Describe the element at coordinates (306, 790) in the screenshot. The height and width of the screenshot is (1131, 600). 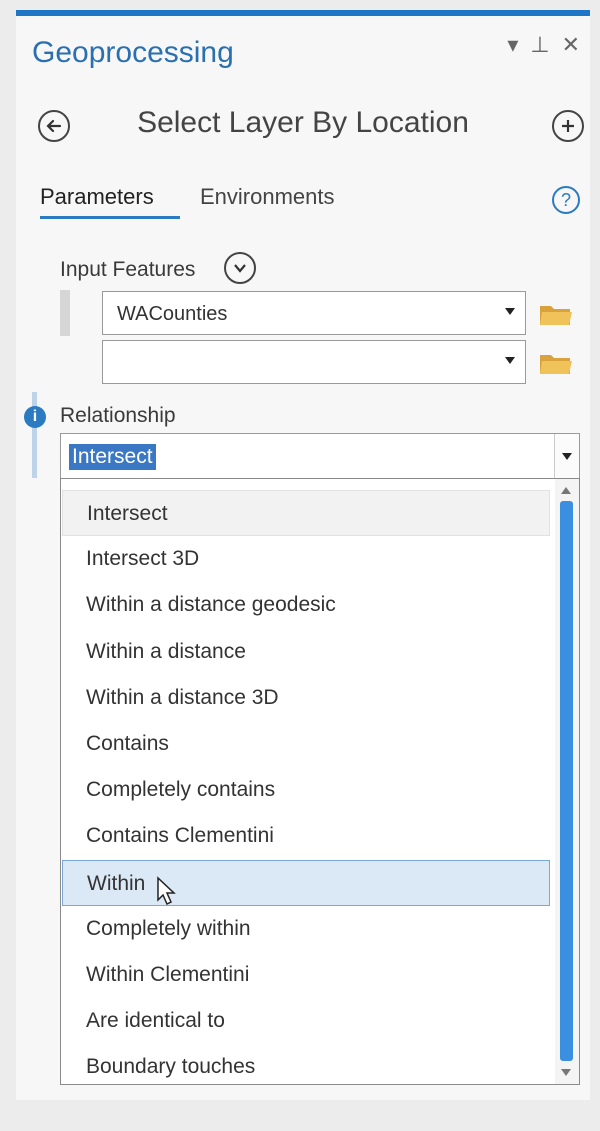
I see `relationship-option: Completely contains` at that location.